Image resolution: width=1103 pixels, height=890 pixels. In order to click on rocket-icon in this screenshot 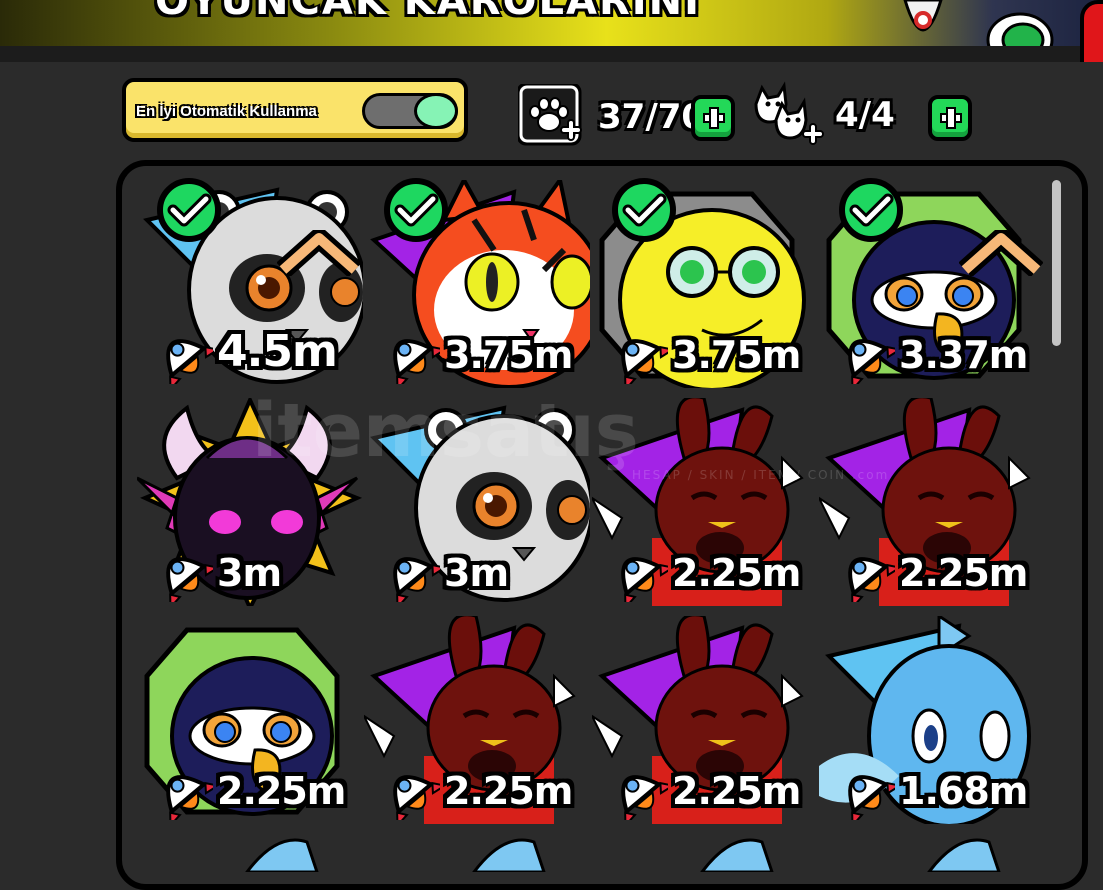, I will do `click(923, 16)`.